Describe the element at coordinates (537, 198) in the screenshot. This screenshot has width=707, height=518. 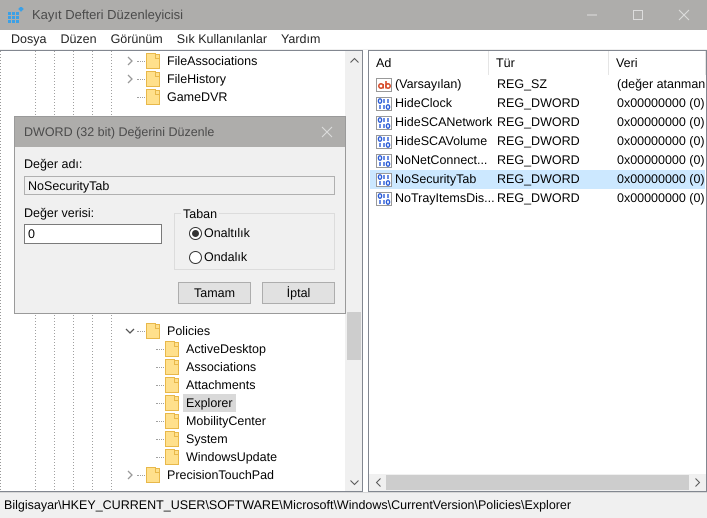
I see `list-row: NoTrayItemsDis... REG_DWORD 0x00000000 (0)` at that location.